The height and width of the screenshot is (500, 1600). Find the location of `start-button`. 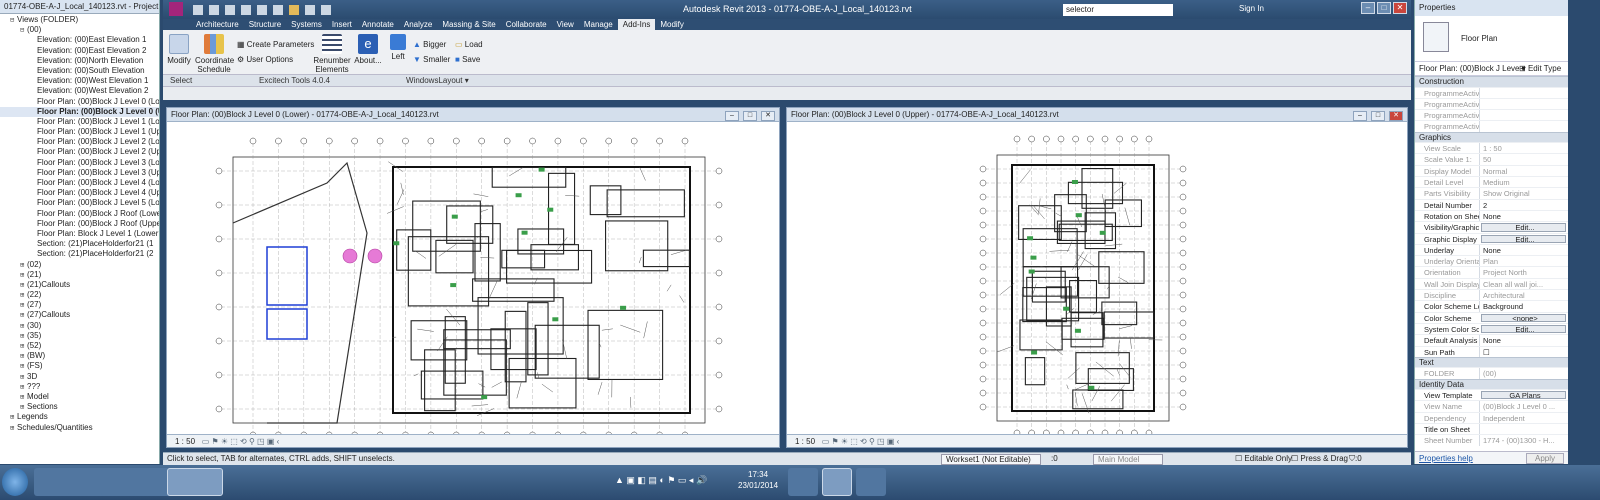

start-button is located at coordinates (15, 482).